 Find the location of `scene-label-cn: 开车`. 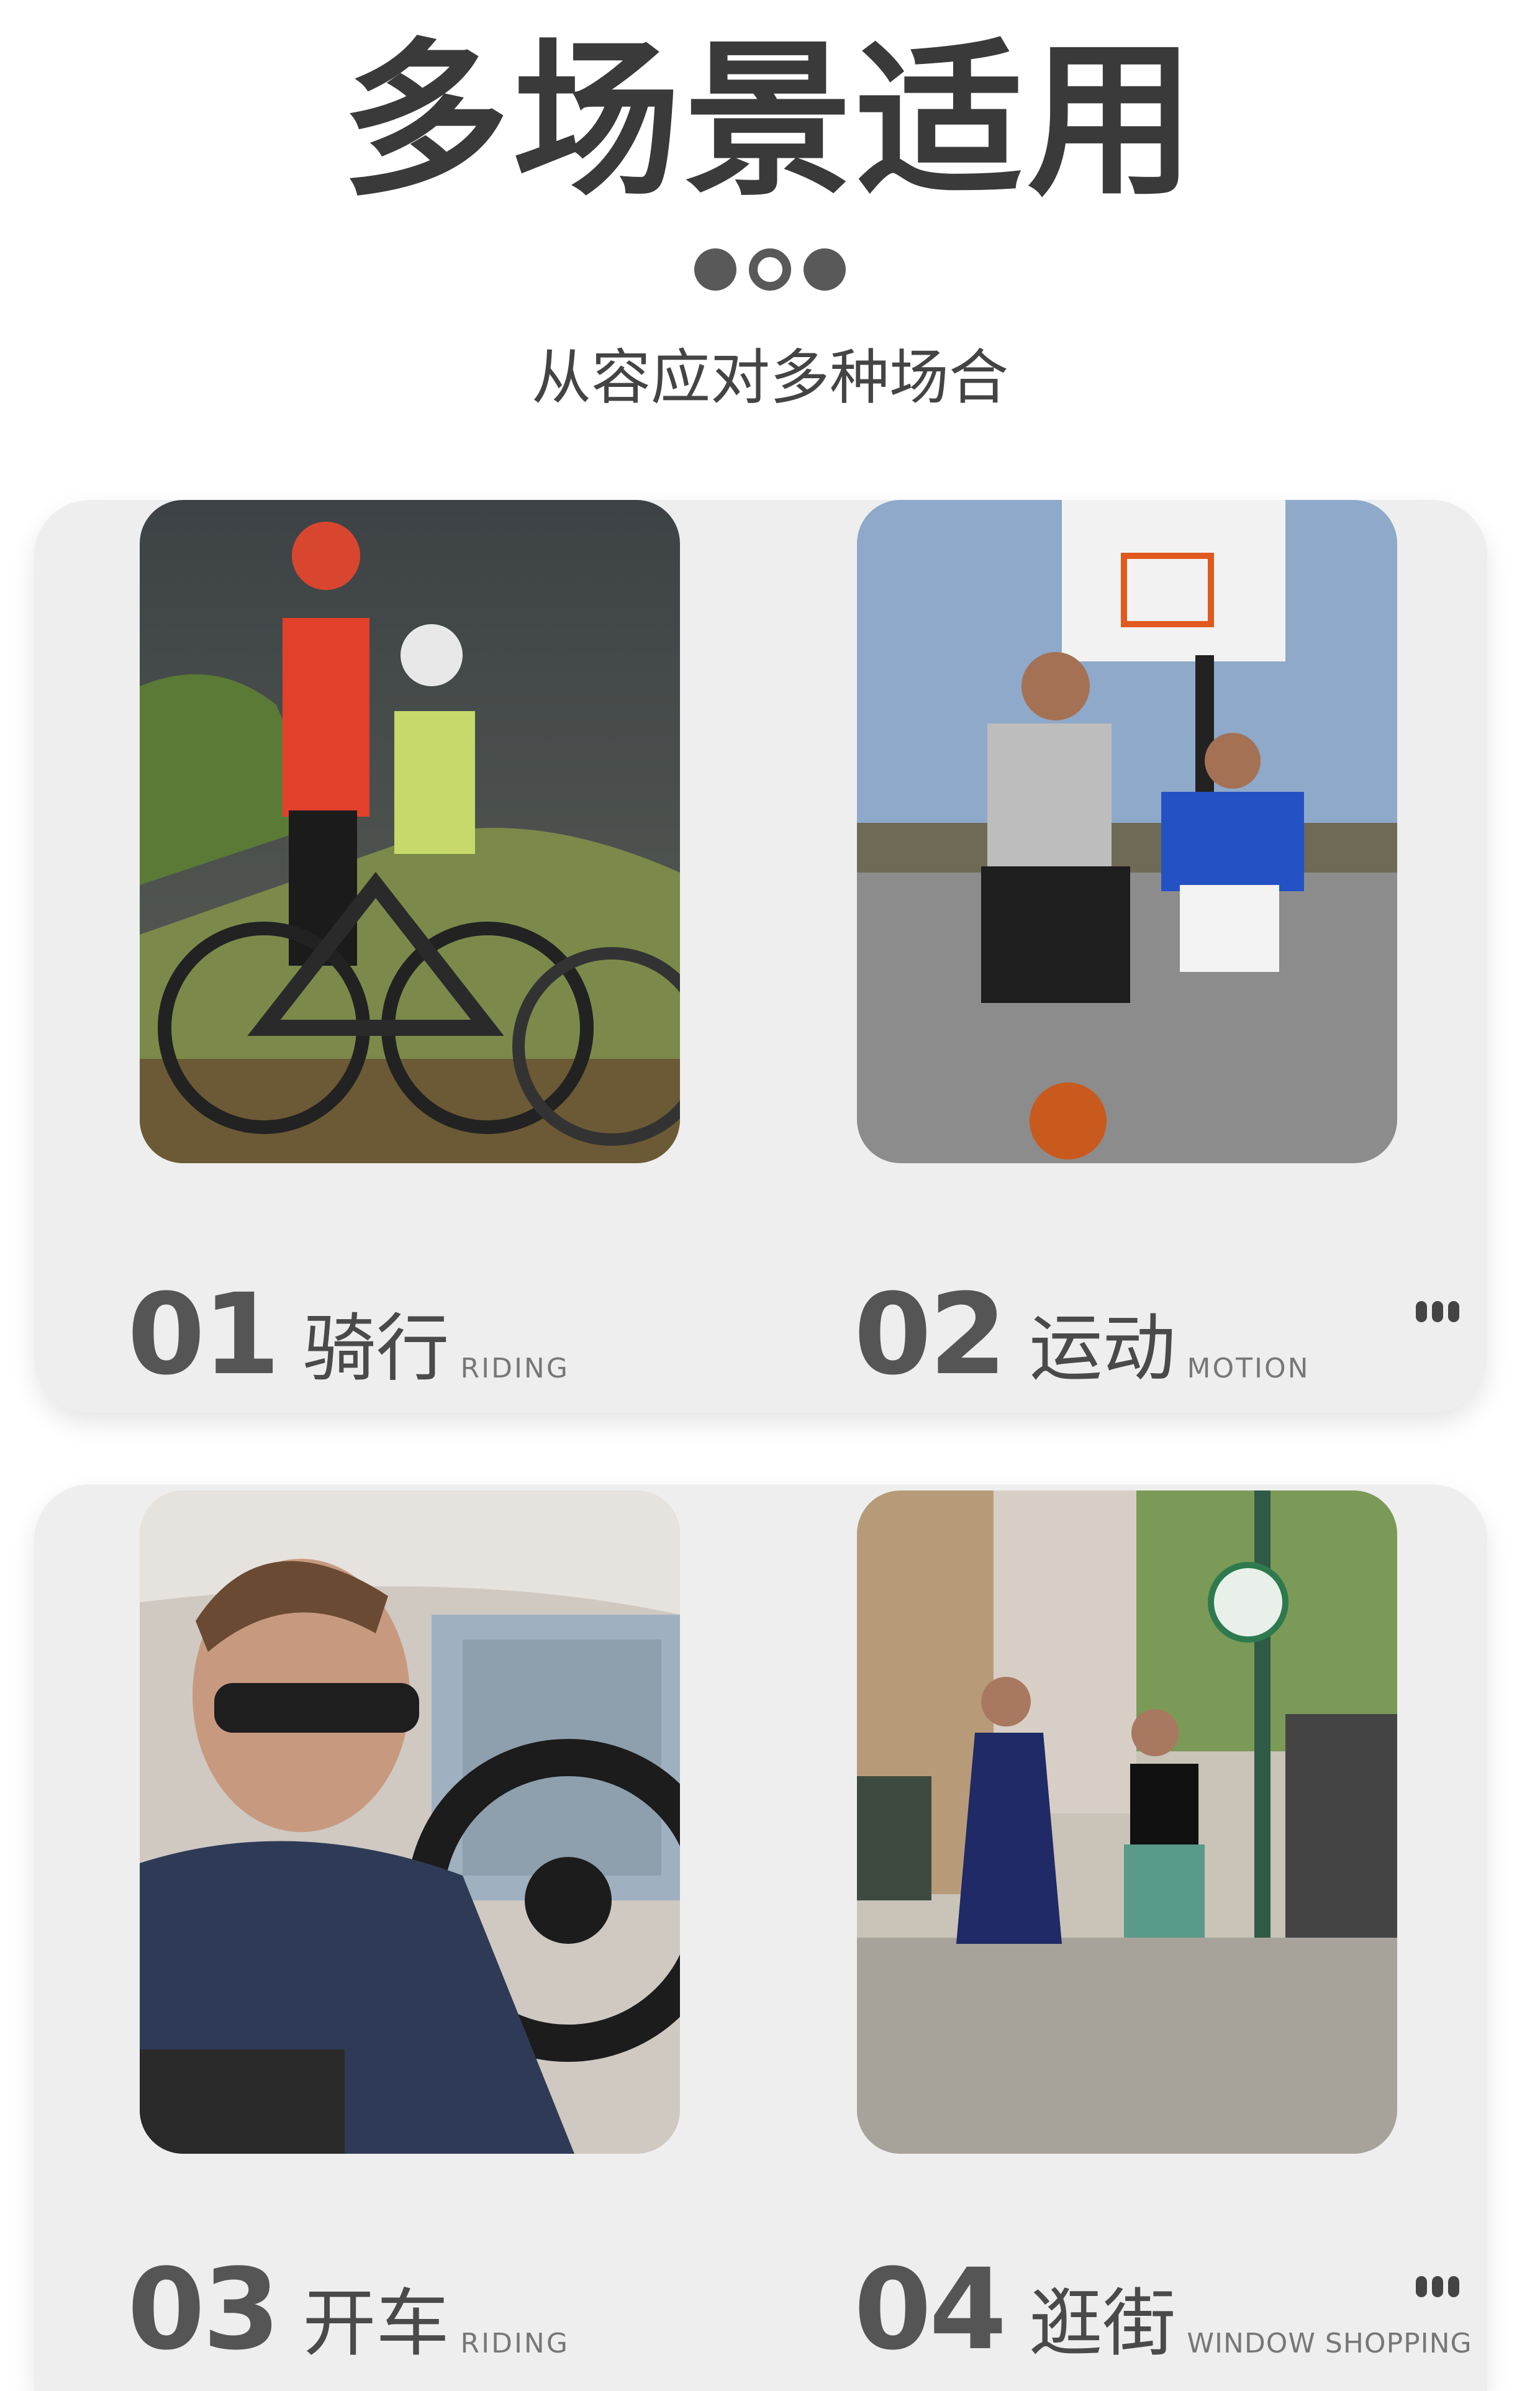

scene-label-cn: 开车 is located at coordinates (376, 2323).